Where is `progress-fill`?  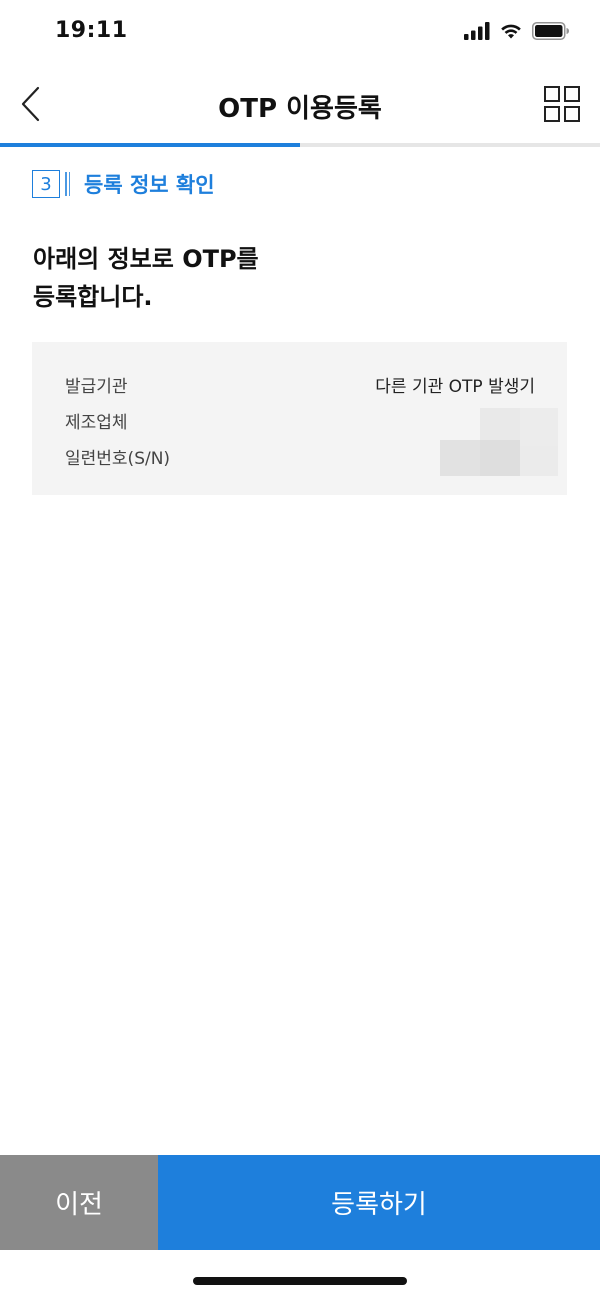
progress-fill is located at coordinates (150, 145).